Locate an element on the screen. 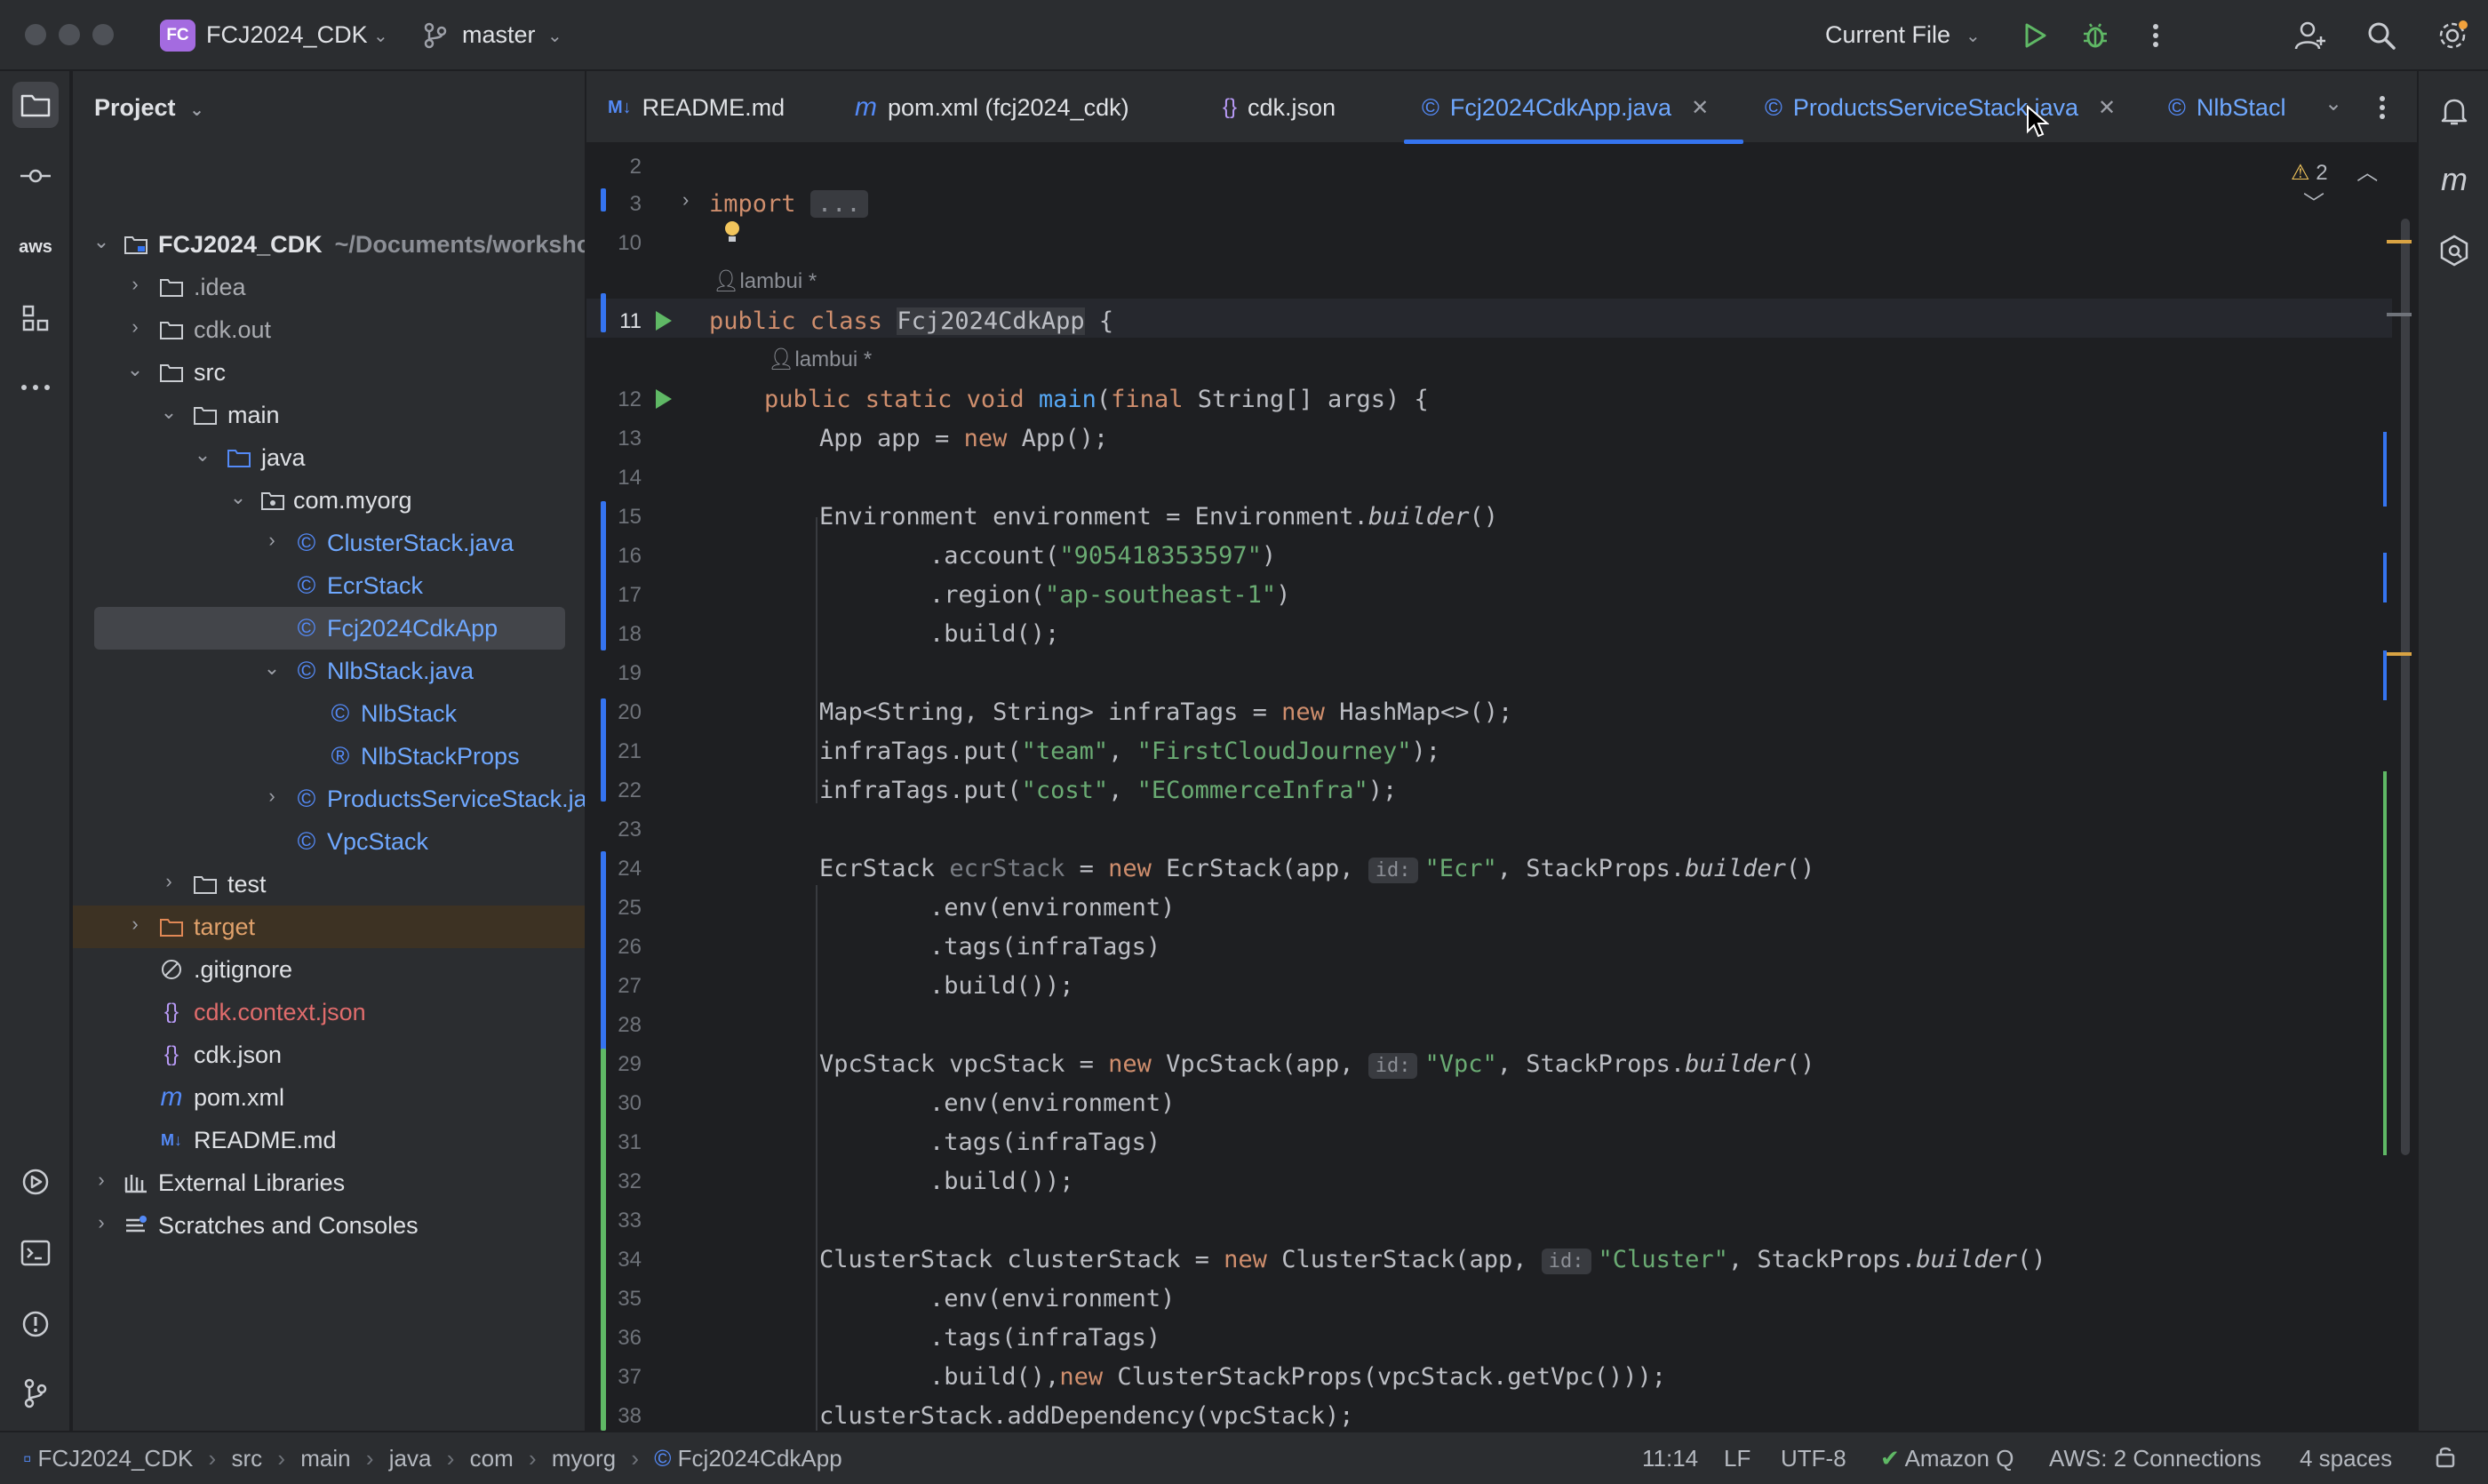  caret-position: 11:14 is located at coordinates (1670, 1458).